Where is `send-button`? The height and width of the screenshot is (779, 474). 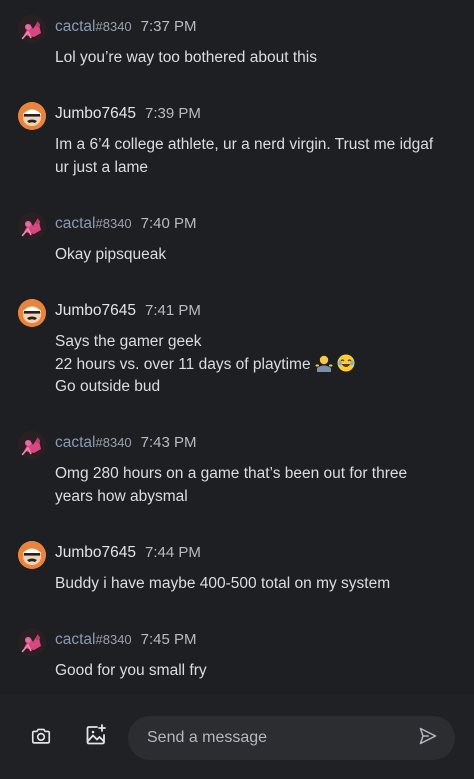
send-button is located at coordinates (428, 738).